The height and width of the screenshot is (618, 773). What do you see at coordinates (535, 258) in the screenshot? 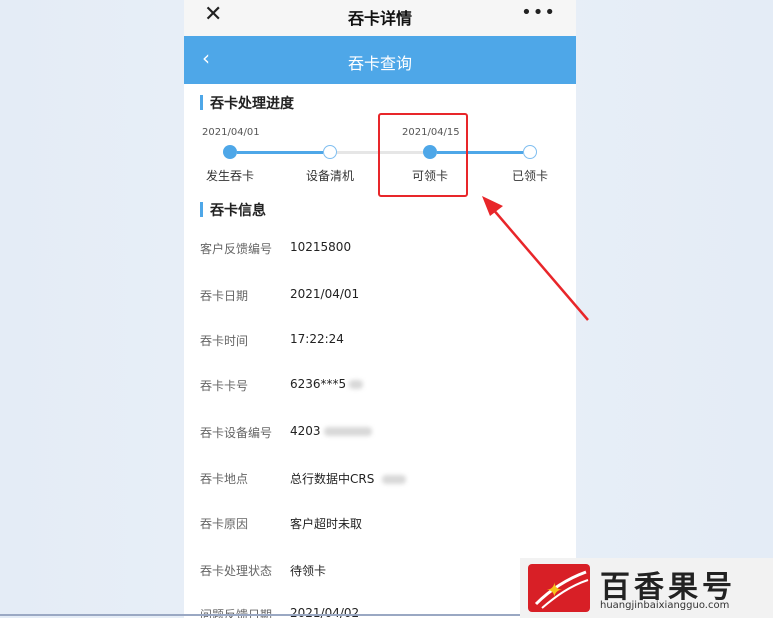
I see `pointer-arrow-icon` at bounding box center [535, 258].